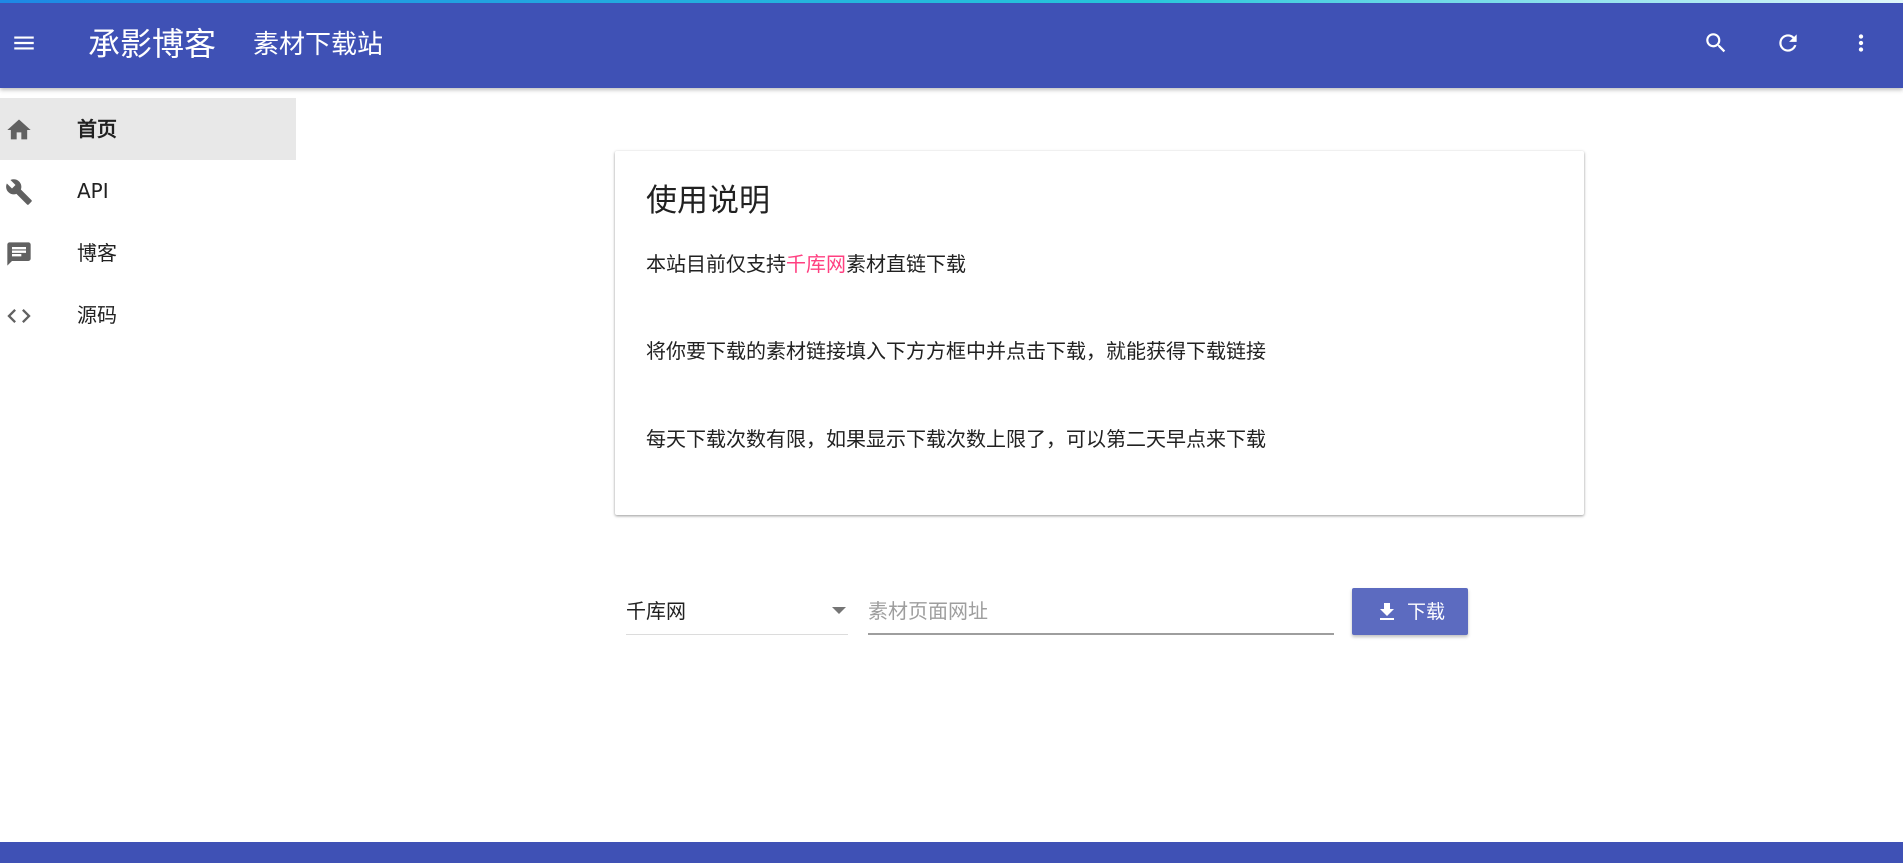 This screenshot has height=863, width=1903. What do you see at coordinates (951, 852) in the screenshot?
I see `footer-bar` at bounding box center [951, 852].